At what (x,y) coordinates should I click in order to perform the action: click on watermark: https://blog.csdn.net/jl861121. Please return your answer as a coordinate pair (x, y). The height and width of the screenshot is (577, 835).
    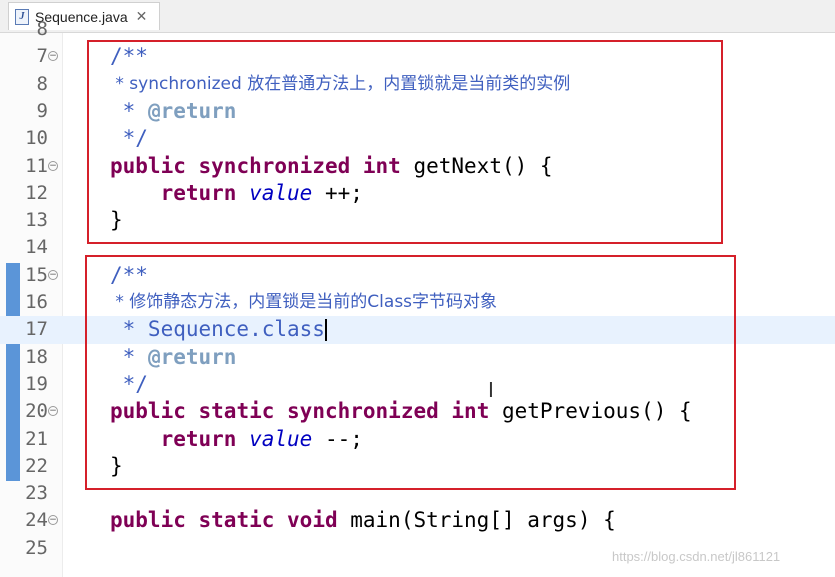
    Looking at the image, I should click on (696, 556).